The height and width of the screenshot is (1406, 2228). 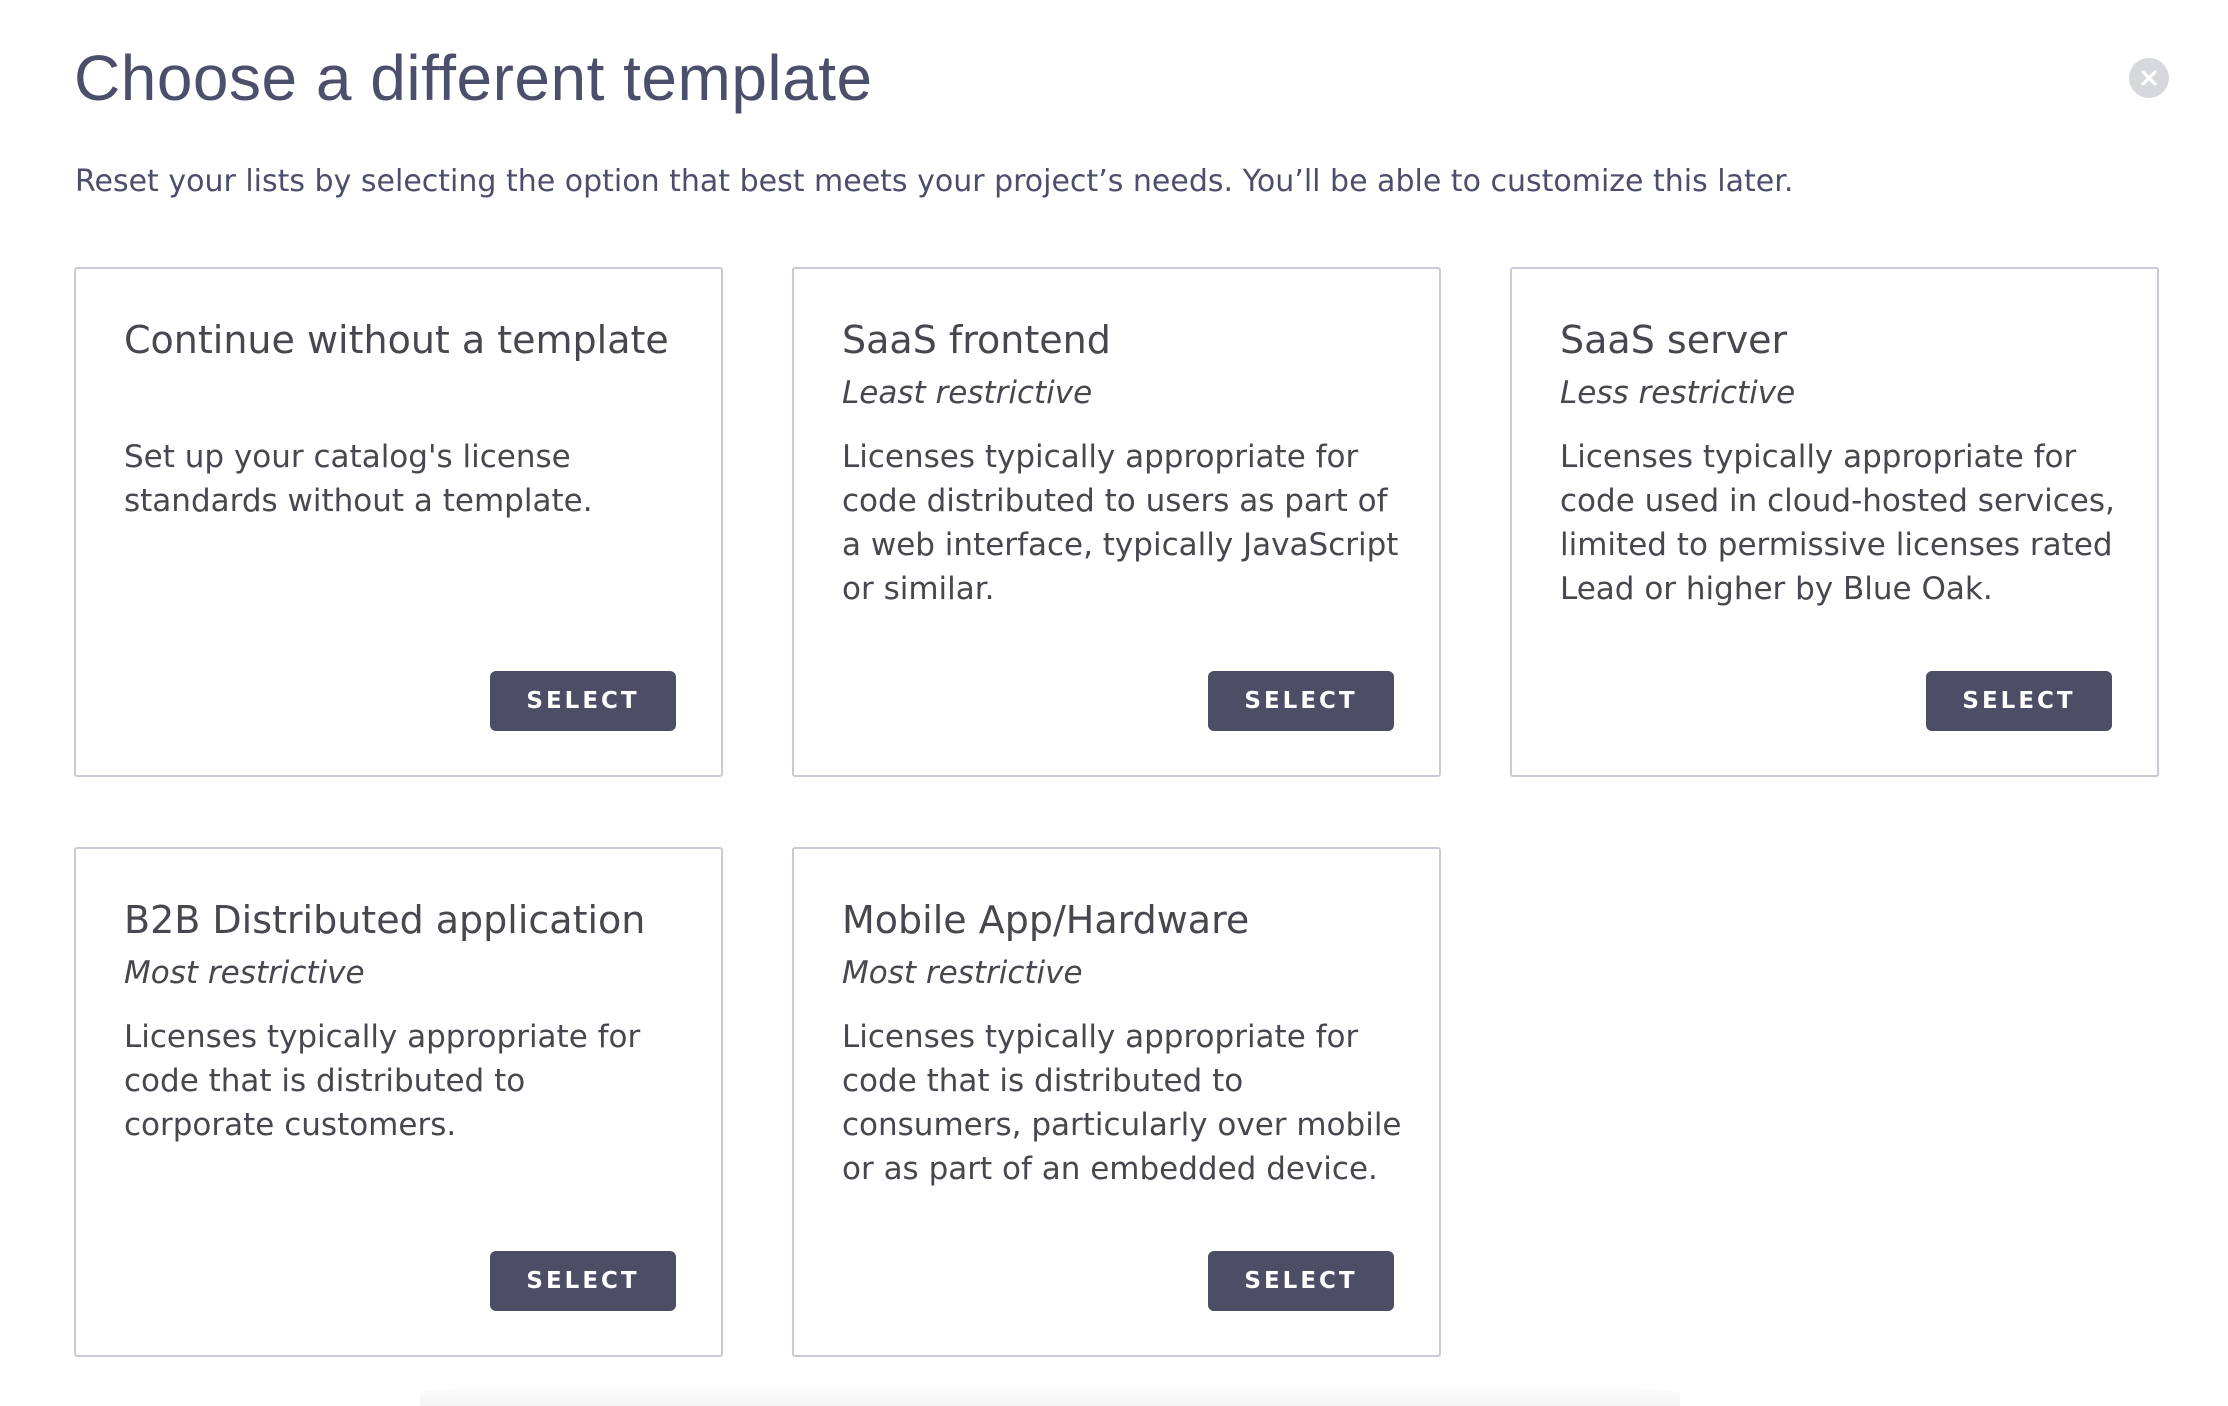 What do you see at coordinates (1050, 1393) in the screenshot?
I see `dialog-bottom-shadow` at bounding box center [1050, 1393].